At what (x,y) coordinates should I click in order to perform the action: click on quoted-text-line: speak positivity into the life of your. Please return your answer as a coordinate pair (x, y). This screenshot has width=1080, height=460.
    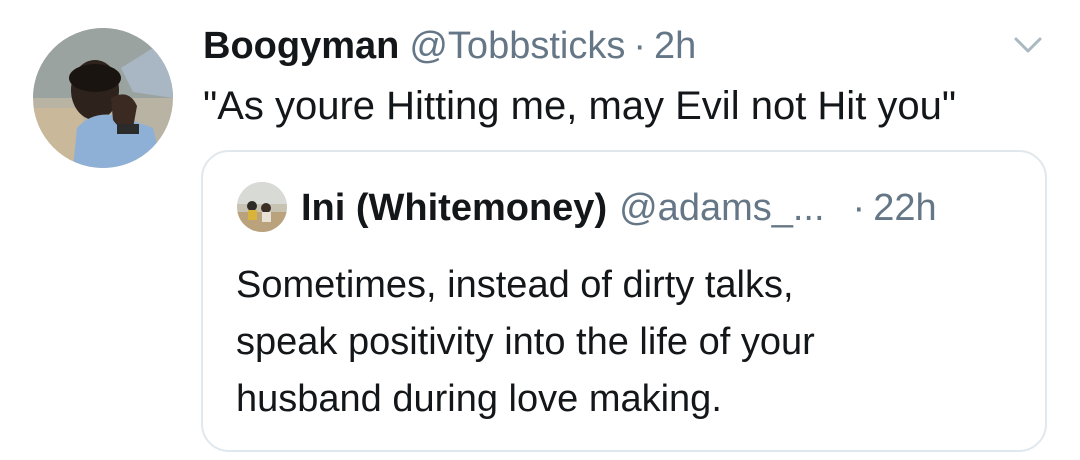
    Looking at the image, I should click on (525, 342).